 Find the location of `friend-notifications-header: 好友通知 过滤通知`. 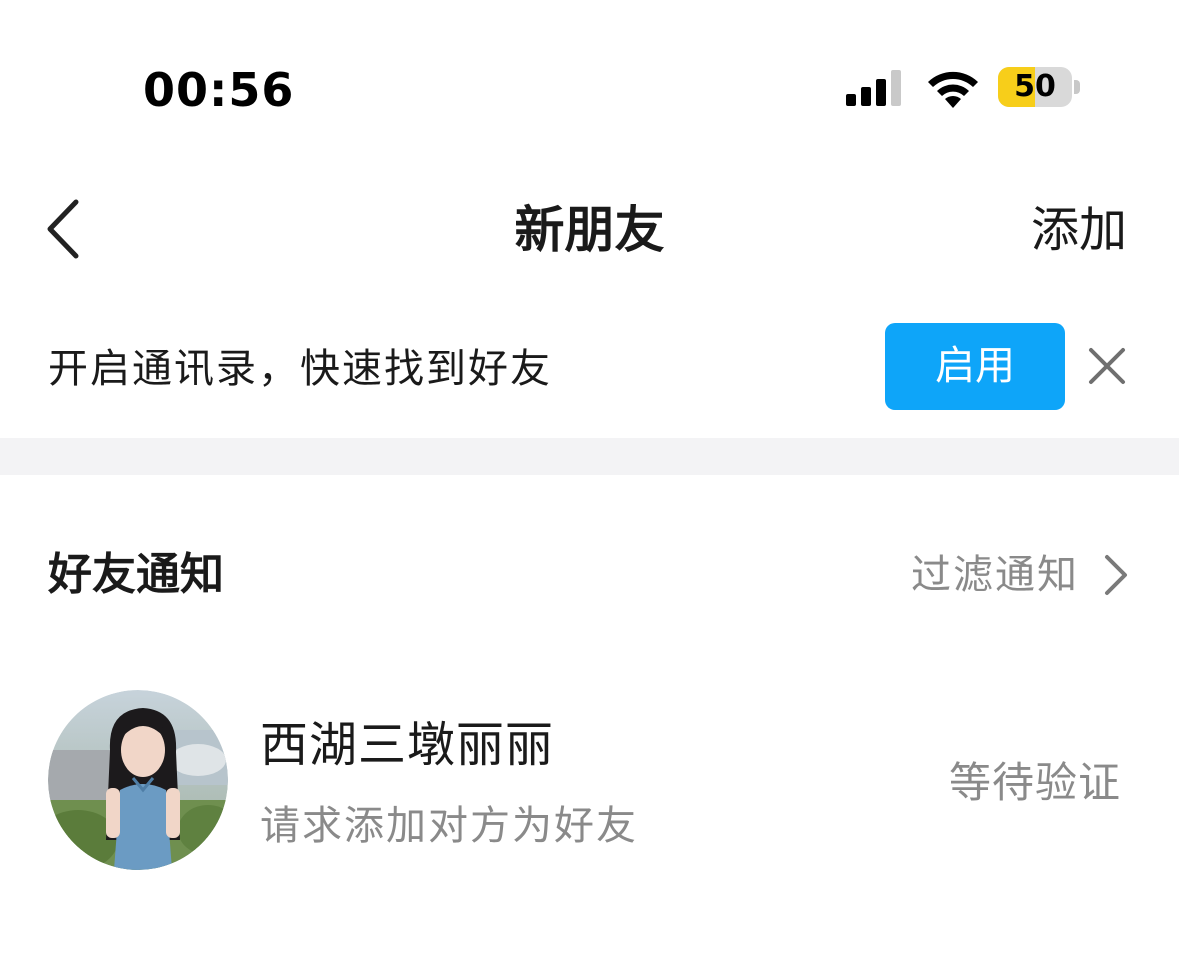

friend-notifications-header: 好友通知 过滤通知 is located at coordinates (589, 575).